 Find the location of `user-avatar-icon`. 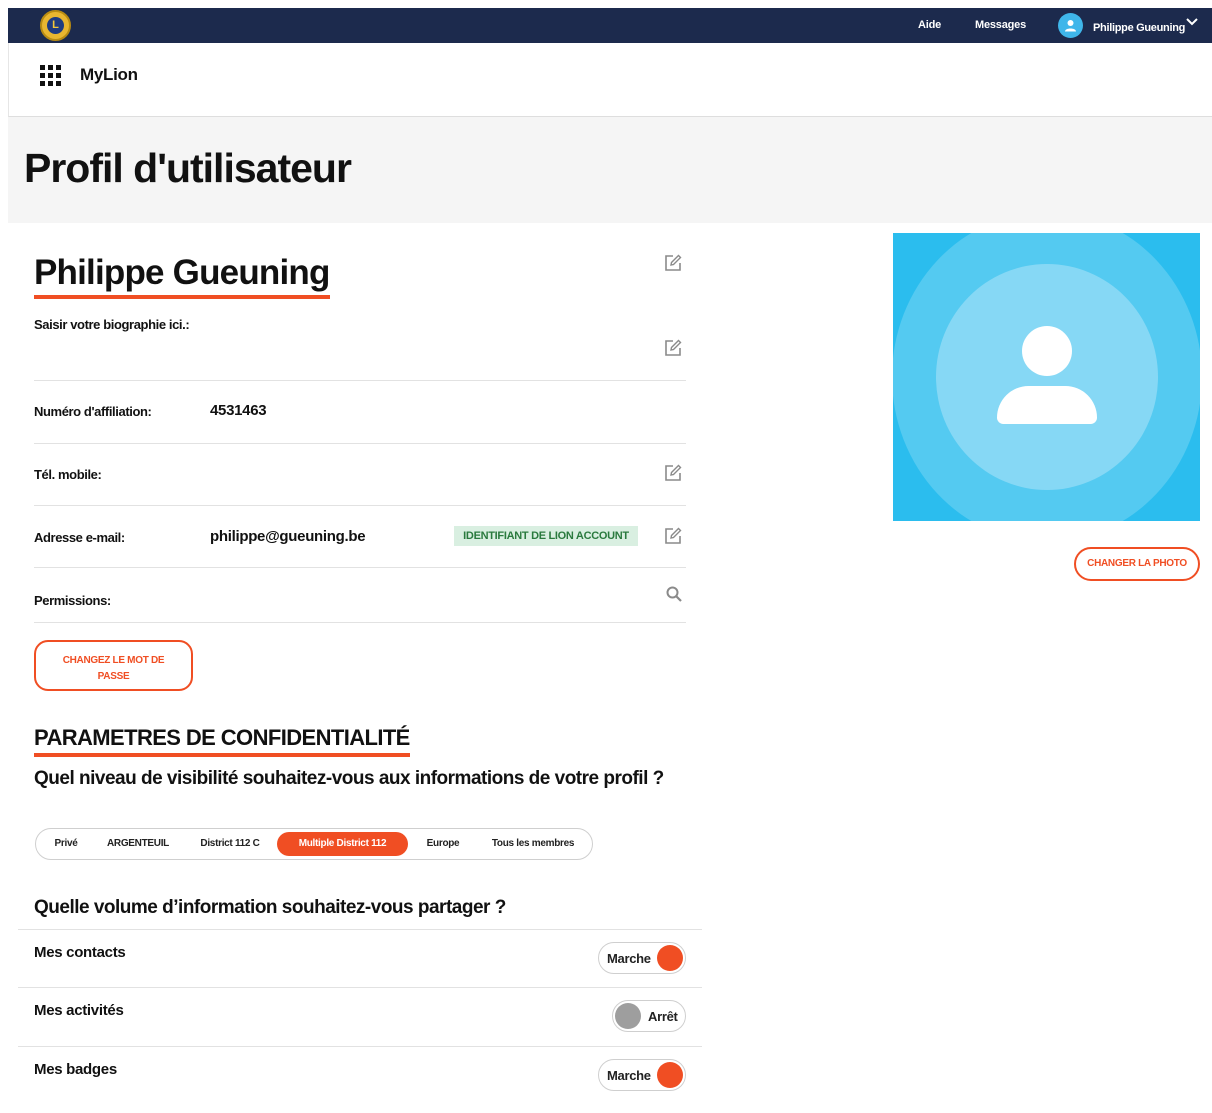

user-avatar-icon is located at coordinates (1070, 25).